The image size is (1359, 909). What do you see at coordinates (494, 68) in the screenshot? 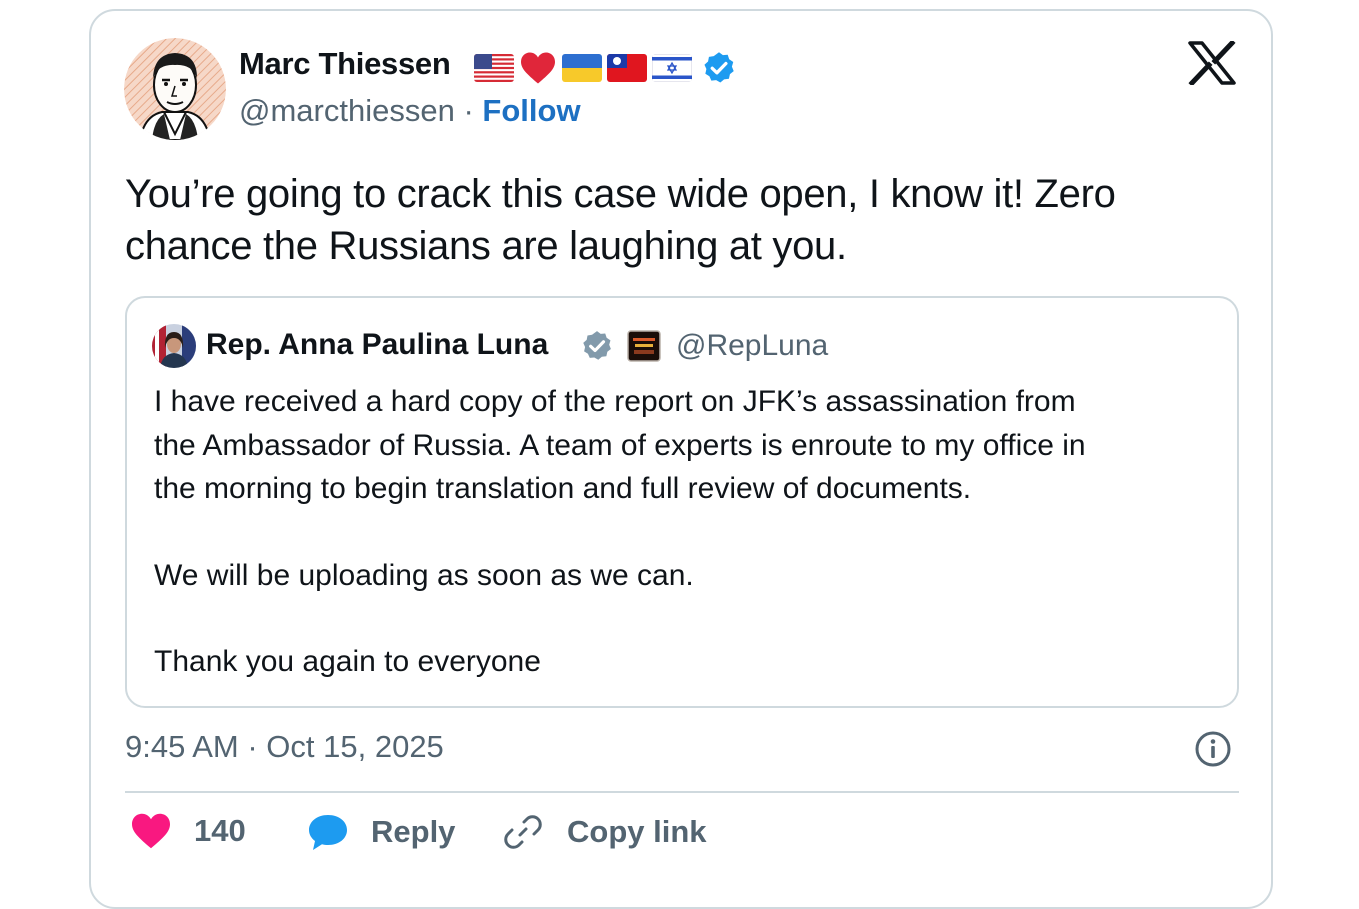
I see `us-flag-icon` at bounding box center [494, 68].